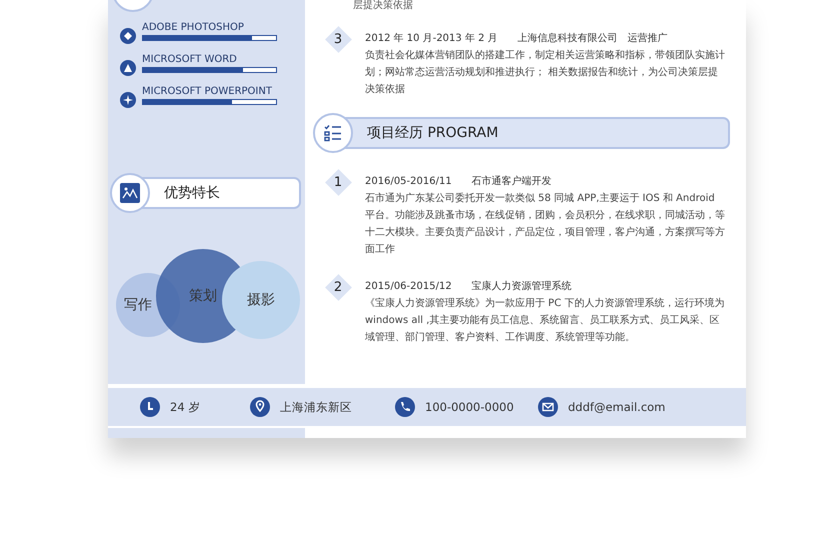 This screenshot has height=546, width=840. What do you see at coordinates (408, 287) in the screenshot?
I see `entry-date: 2015/06-2015/12` at bounding box center [408, 287].